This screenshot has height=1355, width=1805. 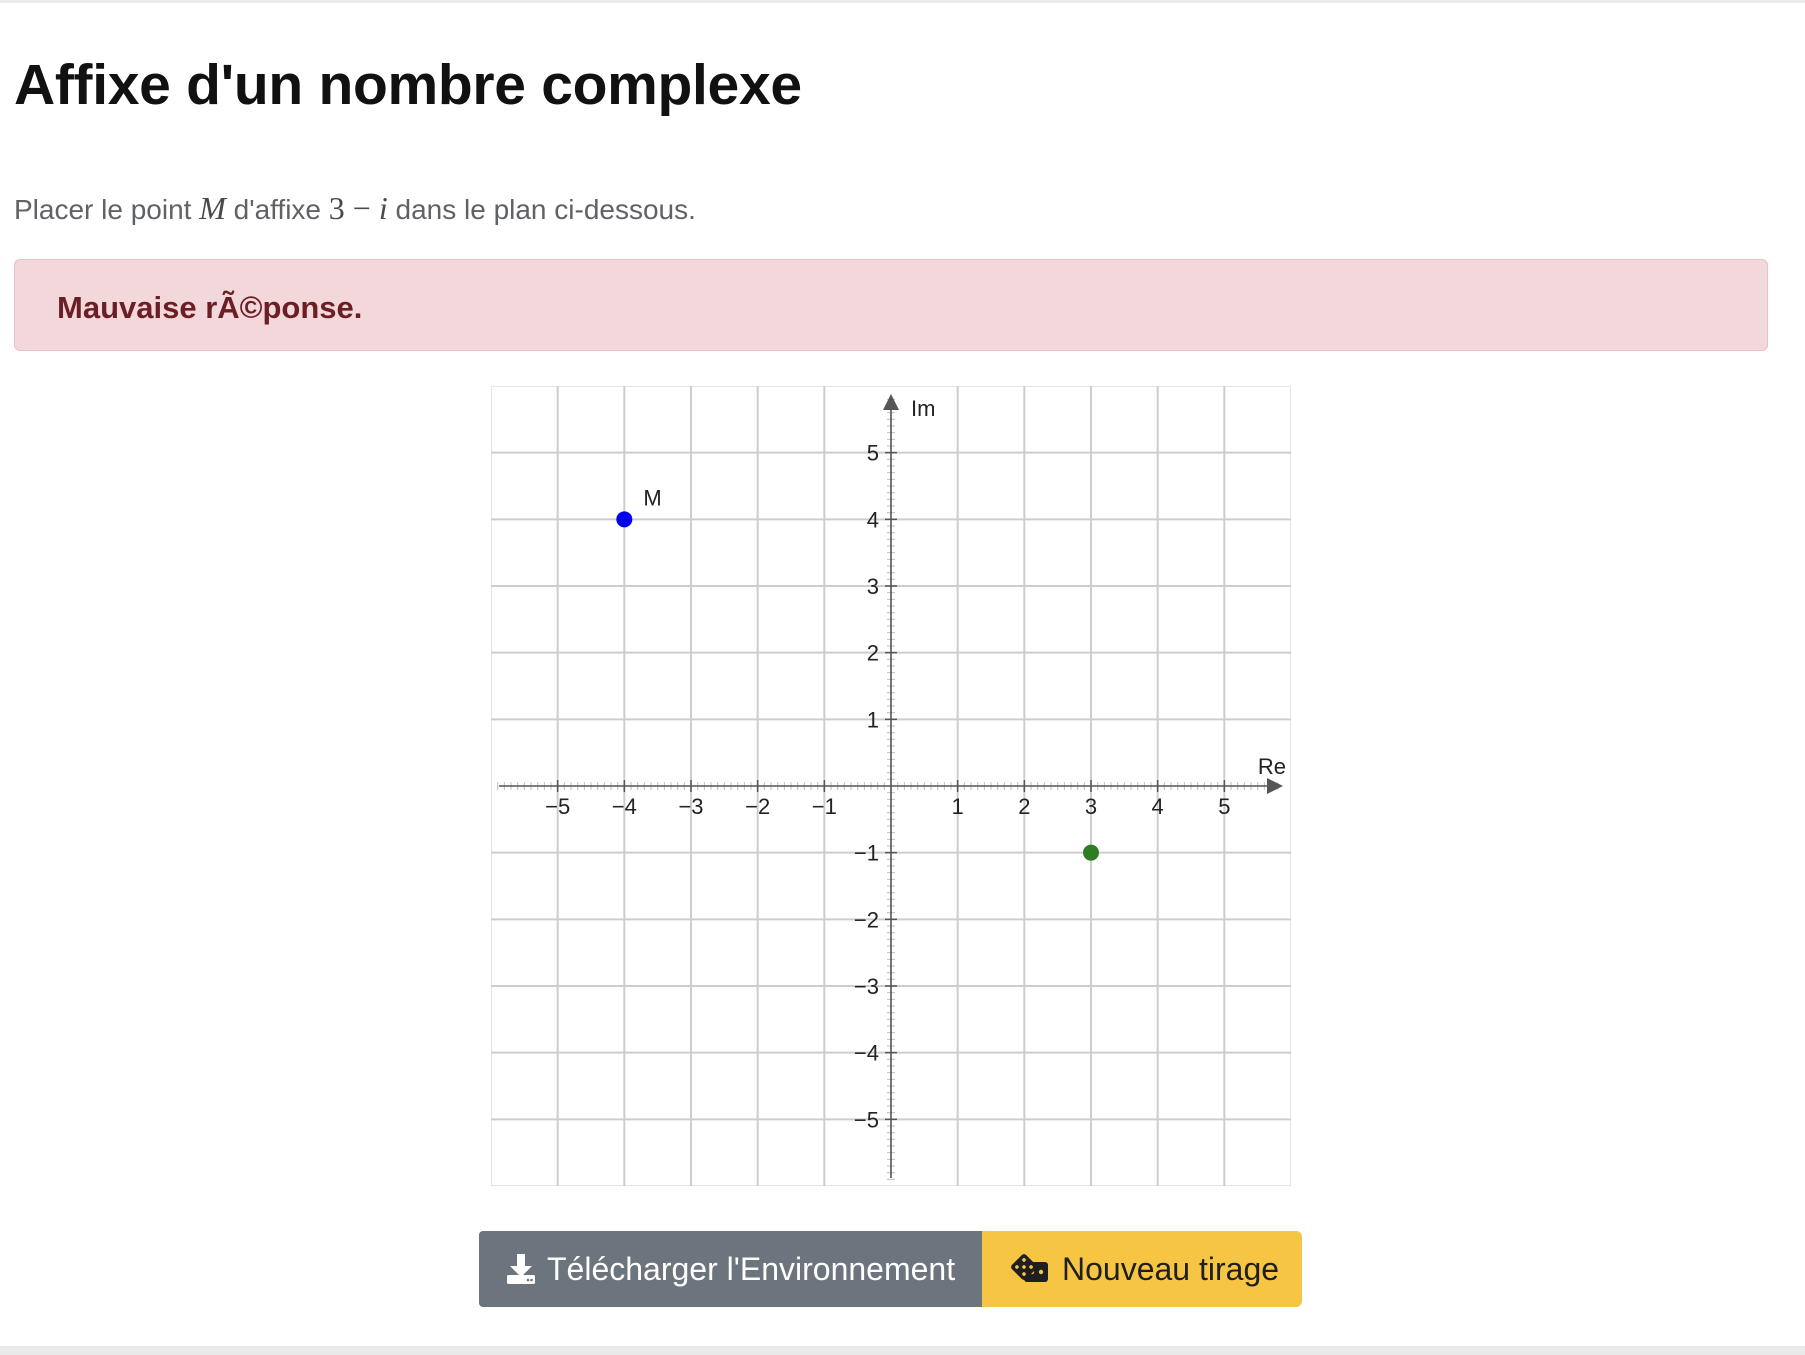 What do you see at coordinates (652, 497) in the screenshot?
I see `point-label: M` at bounding box center [652, 497].